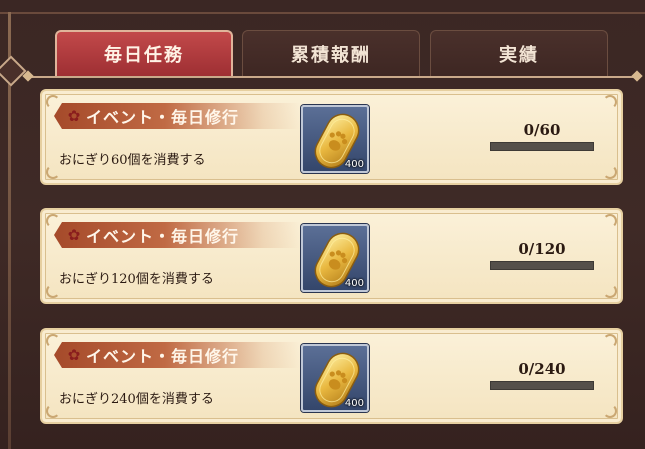  Describe the element at coordinates (136, 399) in the screenshot. I see `task-description: おにぎり240個を消費する` at that location.